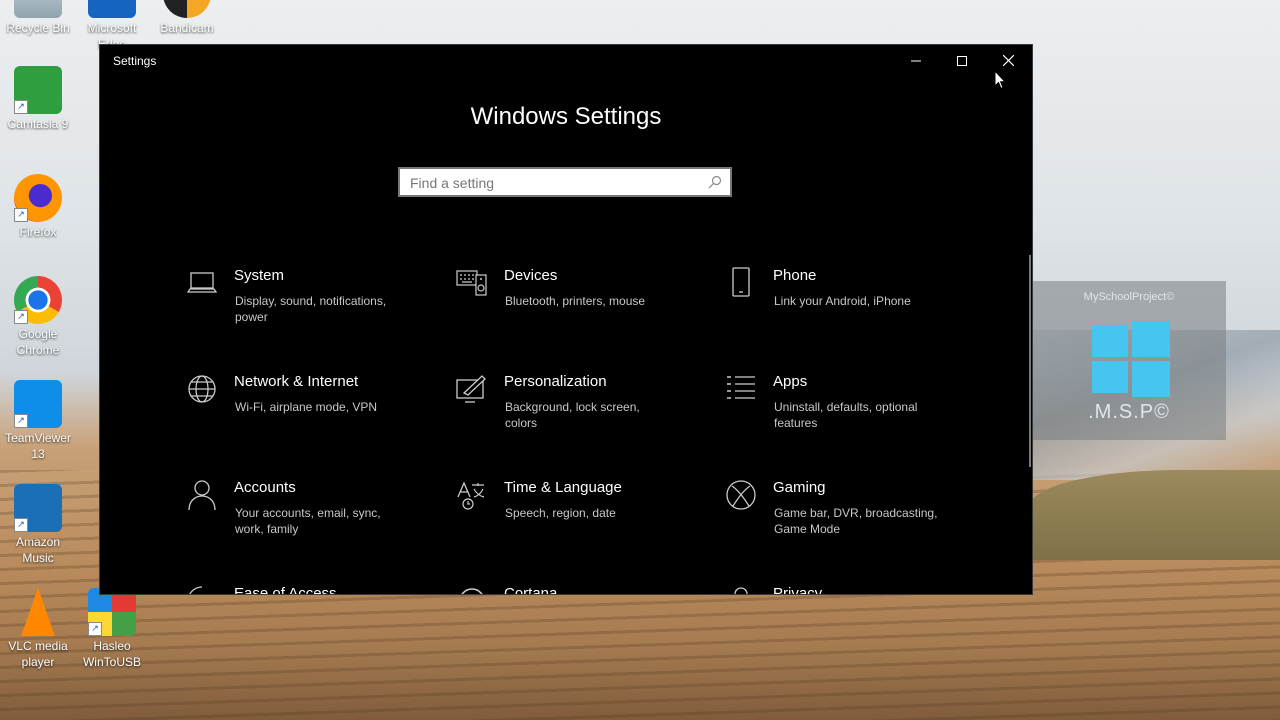 The height and width of the screenshot is (720, 1280). What do you see at coordinates (471, 495) in the screenshot?
I see `language-icon` at bounding box center [471, 495].